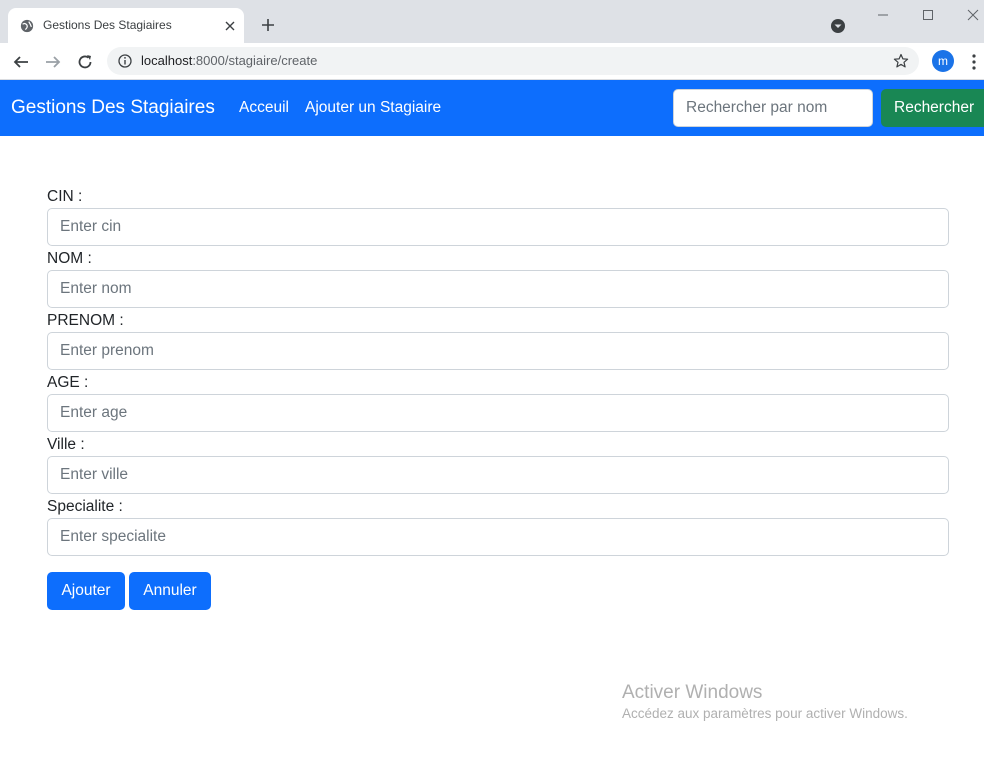 This screenshot has width=984, height=759. What do you see at coordinates (85, 62) in the screenshot?
I see `reload-icon` at bounding box center [85, 62].